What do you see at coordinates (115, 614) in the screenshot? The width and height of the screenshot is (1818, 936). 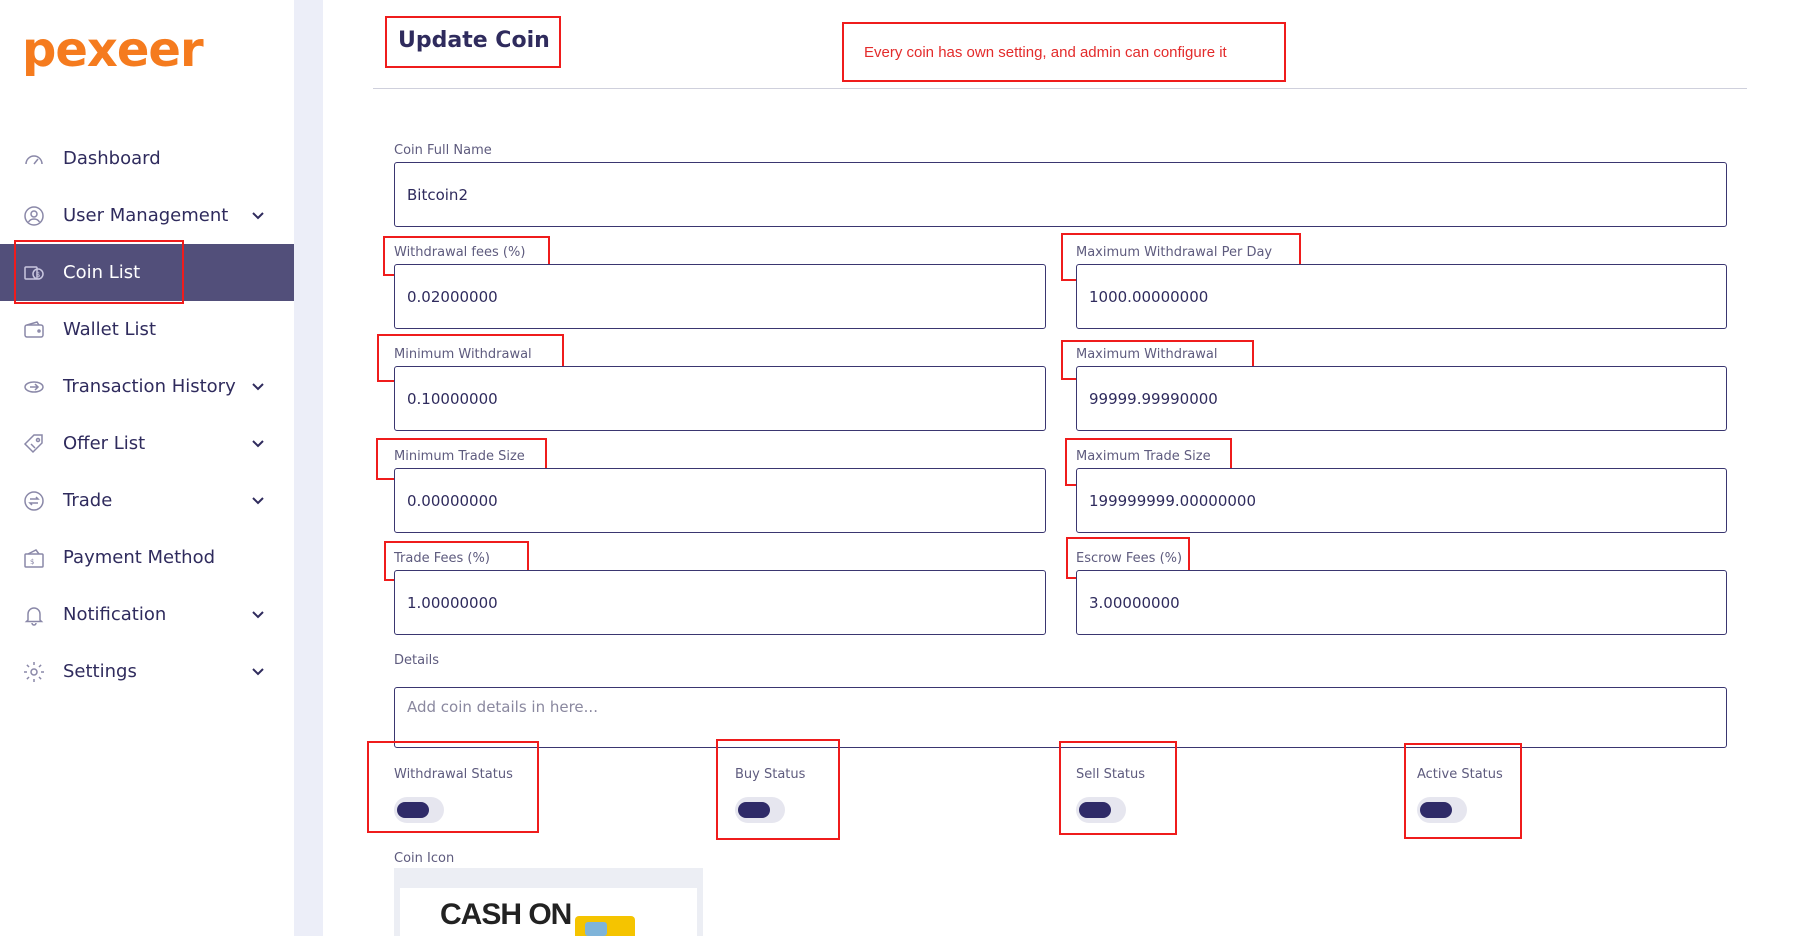 I see `sidebar-item-label: Notification` at bounding box center [115, 614].